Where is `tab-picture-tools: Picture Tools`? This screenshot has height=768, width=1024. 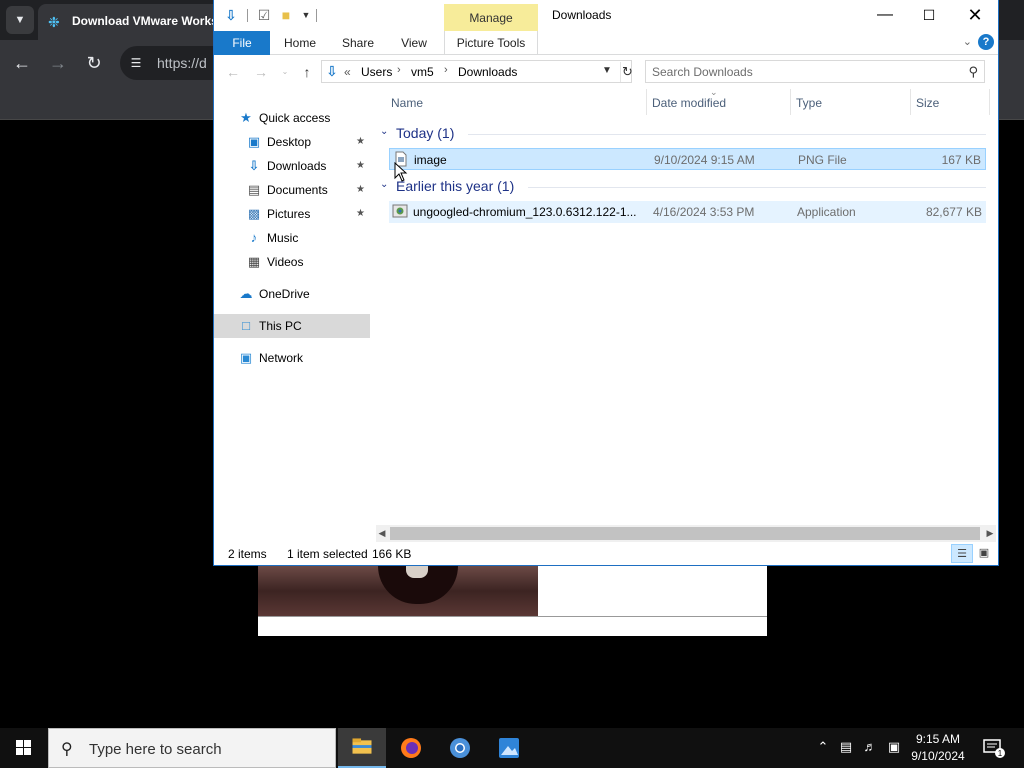 tab-picture-tools: Picture Tools is located at coordinates (491, 43).